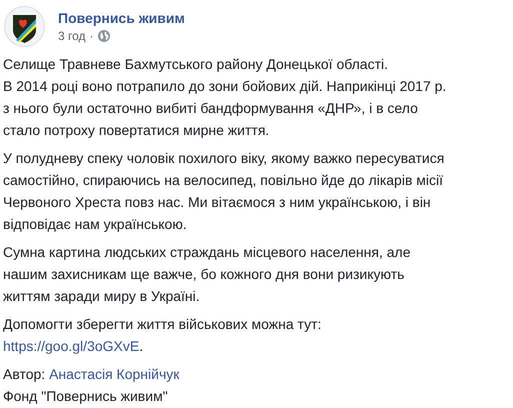 Image resolution: width=513 pixels, height=408 pixels. Describe the element at coordinates (114, 374) in the screenshot. I see `author-link: Анастасія Корнійчук` at that location.